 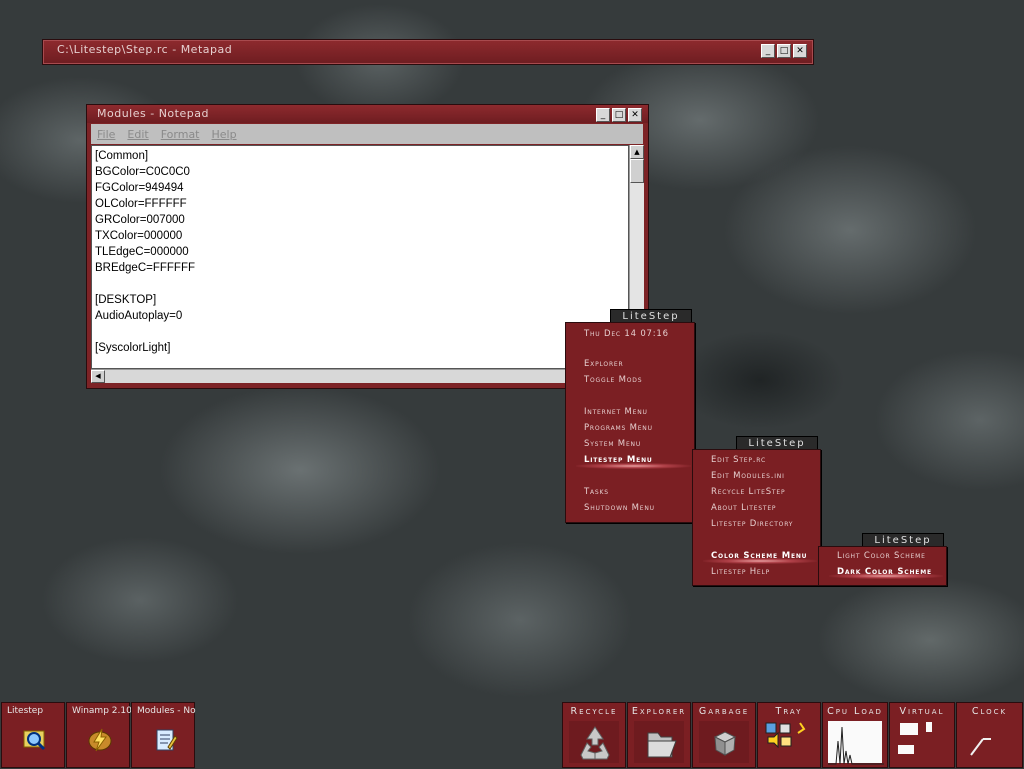 I want to click on wharf-recycle: Recycle, so click(x=594, y=735).